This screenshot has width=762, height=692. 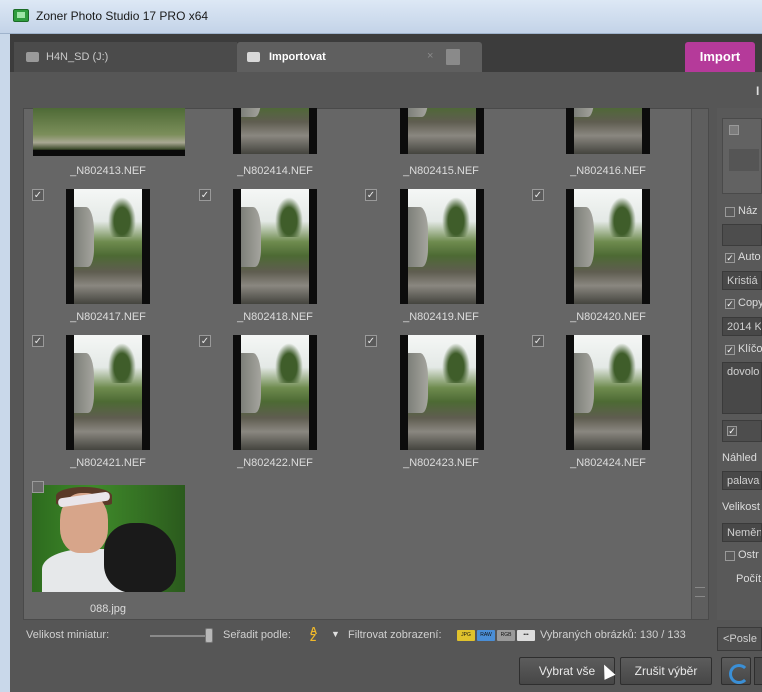 I want to click on thumbnail-label: _N802416.NEF, so click(x=608, y=171).